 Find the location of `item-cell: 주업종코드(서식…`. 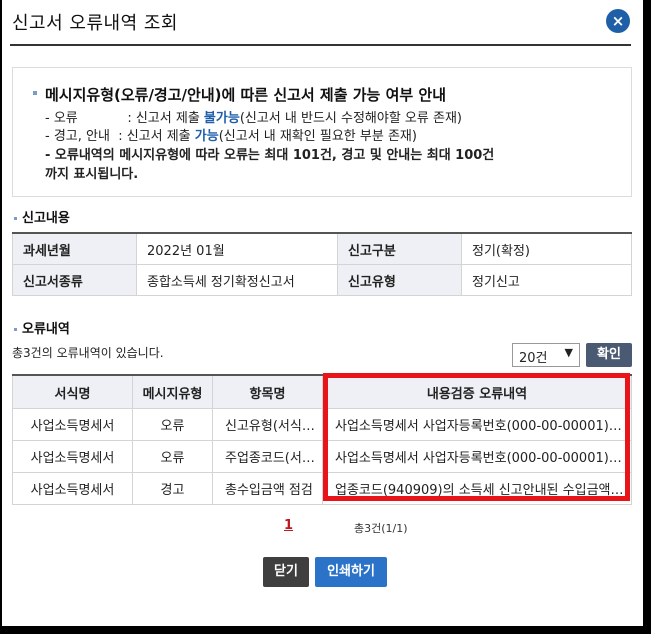

item-cell: 주업종코드(서식… is located at coordinates (267, 456).